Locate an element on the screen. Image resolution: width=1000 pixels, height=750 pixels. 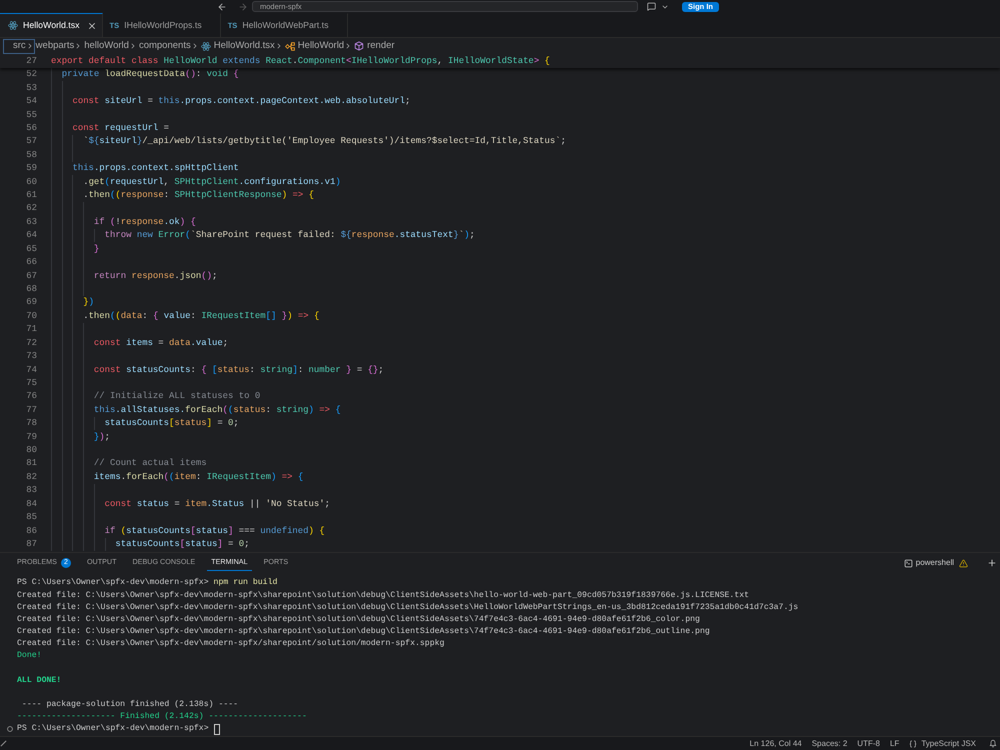
line-number: 54 is located at coordinates (31, 101).